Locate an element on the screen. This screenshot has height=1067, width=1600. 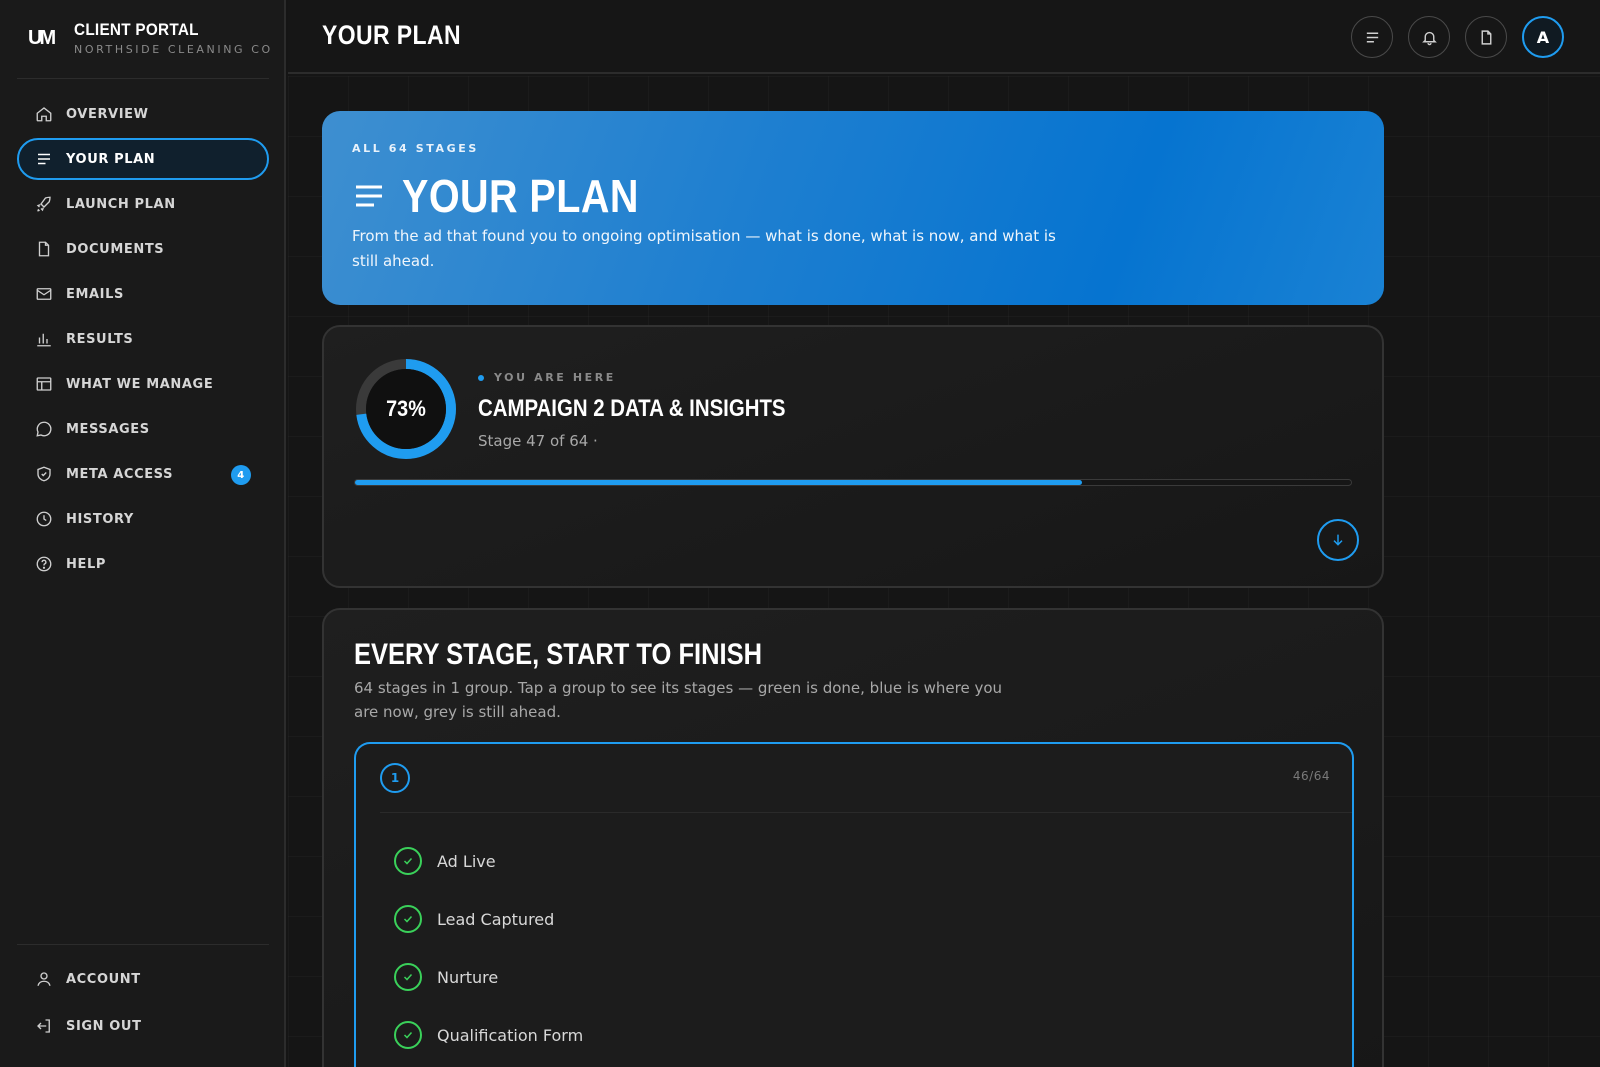
stage-label: Ad Live is located at coordinates (466, 861).